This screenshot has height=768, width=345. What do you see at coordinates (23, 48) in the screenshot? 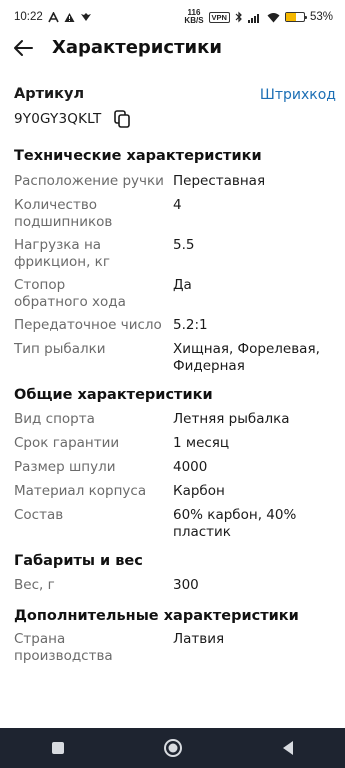
I see `arrow-left-icon` at bounding box center [23, 48].